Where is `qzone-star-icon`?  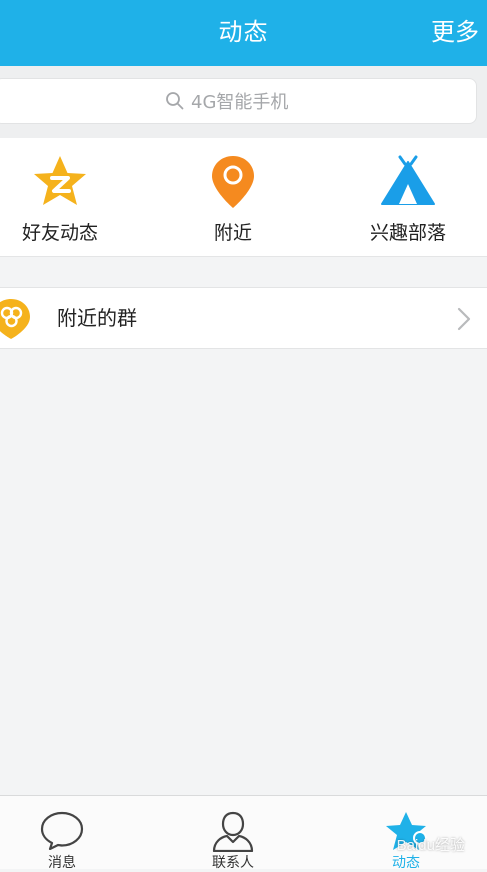
qzone-star-icon is located at coordinates (60, 180).